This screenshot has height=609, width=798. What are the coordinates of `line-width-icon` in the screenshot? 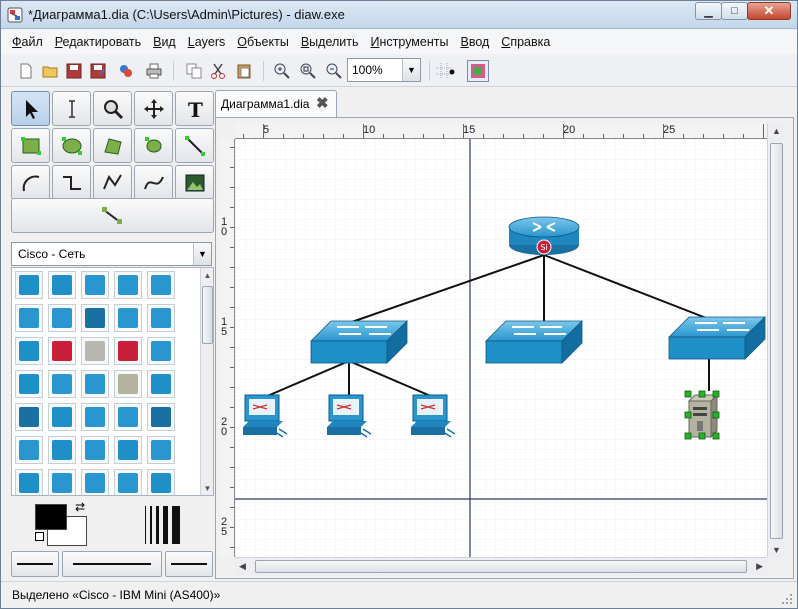 It's located at (164, 525).